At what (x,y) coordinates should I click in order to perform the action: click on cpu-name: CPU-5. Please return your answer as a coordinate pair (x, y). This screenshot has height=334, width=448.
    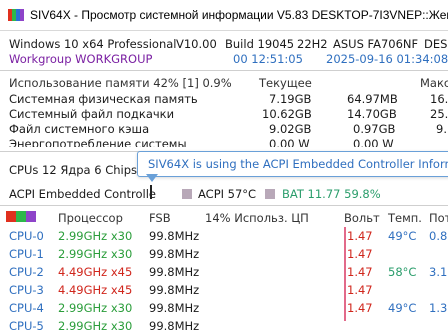
    Looking at the image, I should click on (26, 326).